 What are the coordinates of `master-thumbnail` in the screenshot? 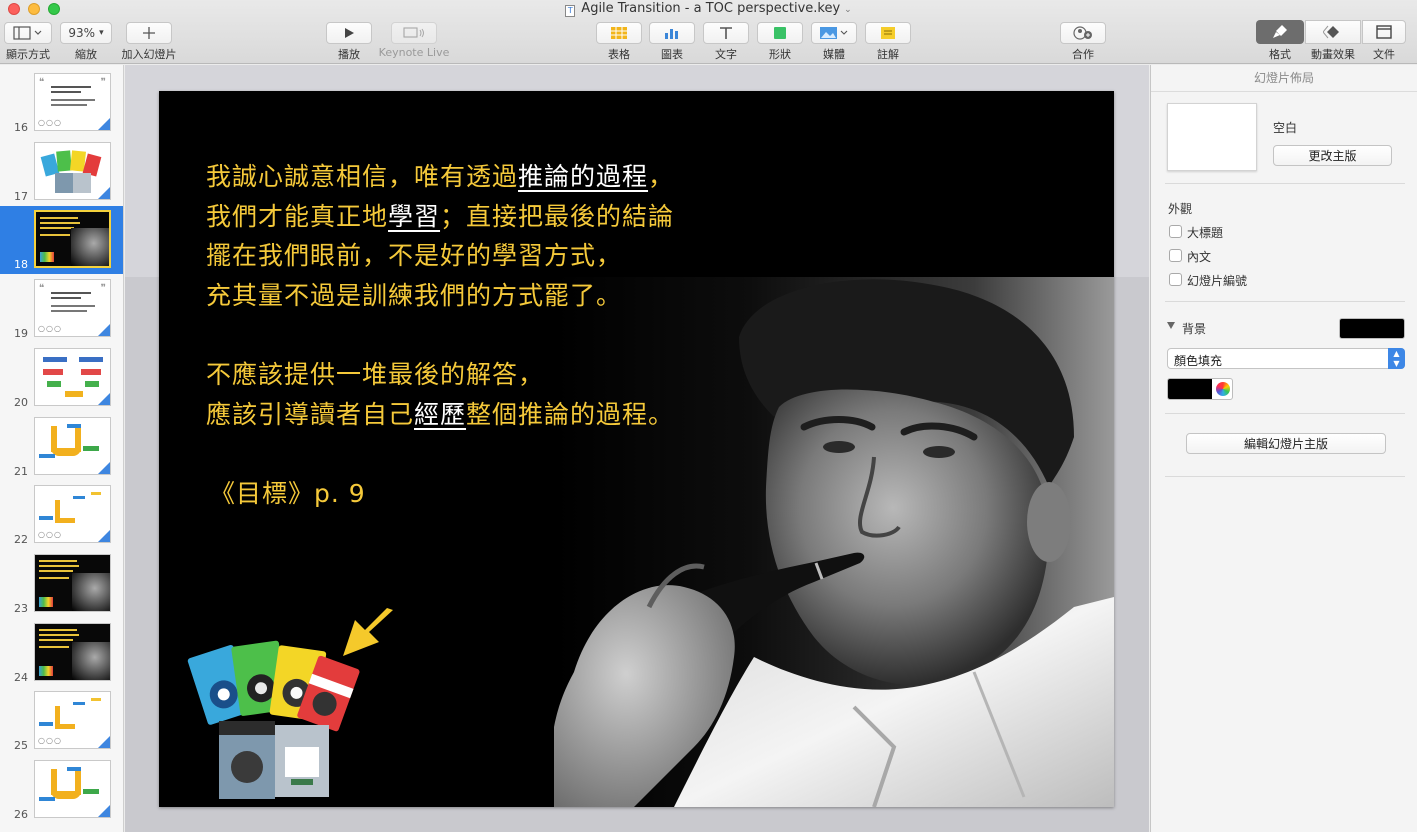 It's located at (1212, 137).